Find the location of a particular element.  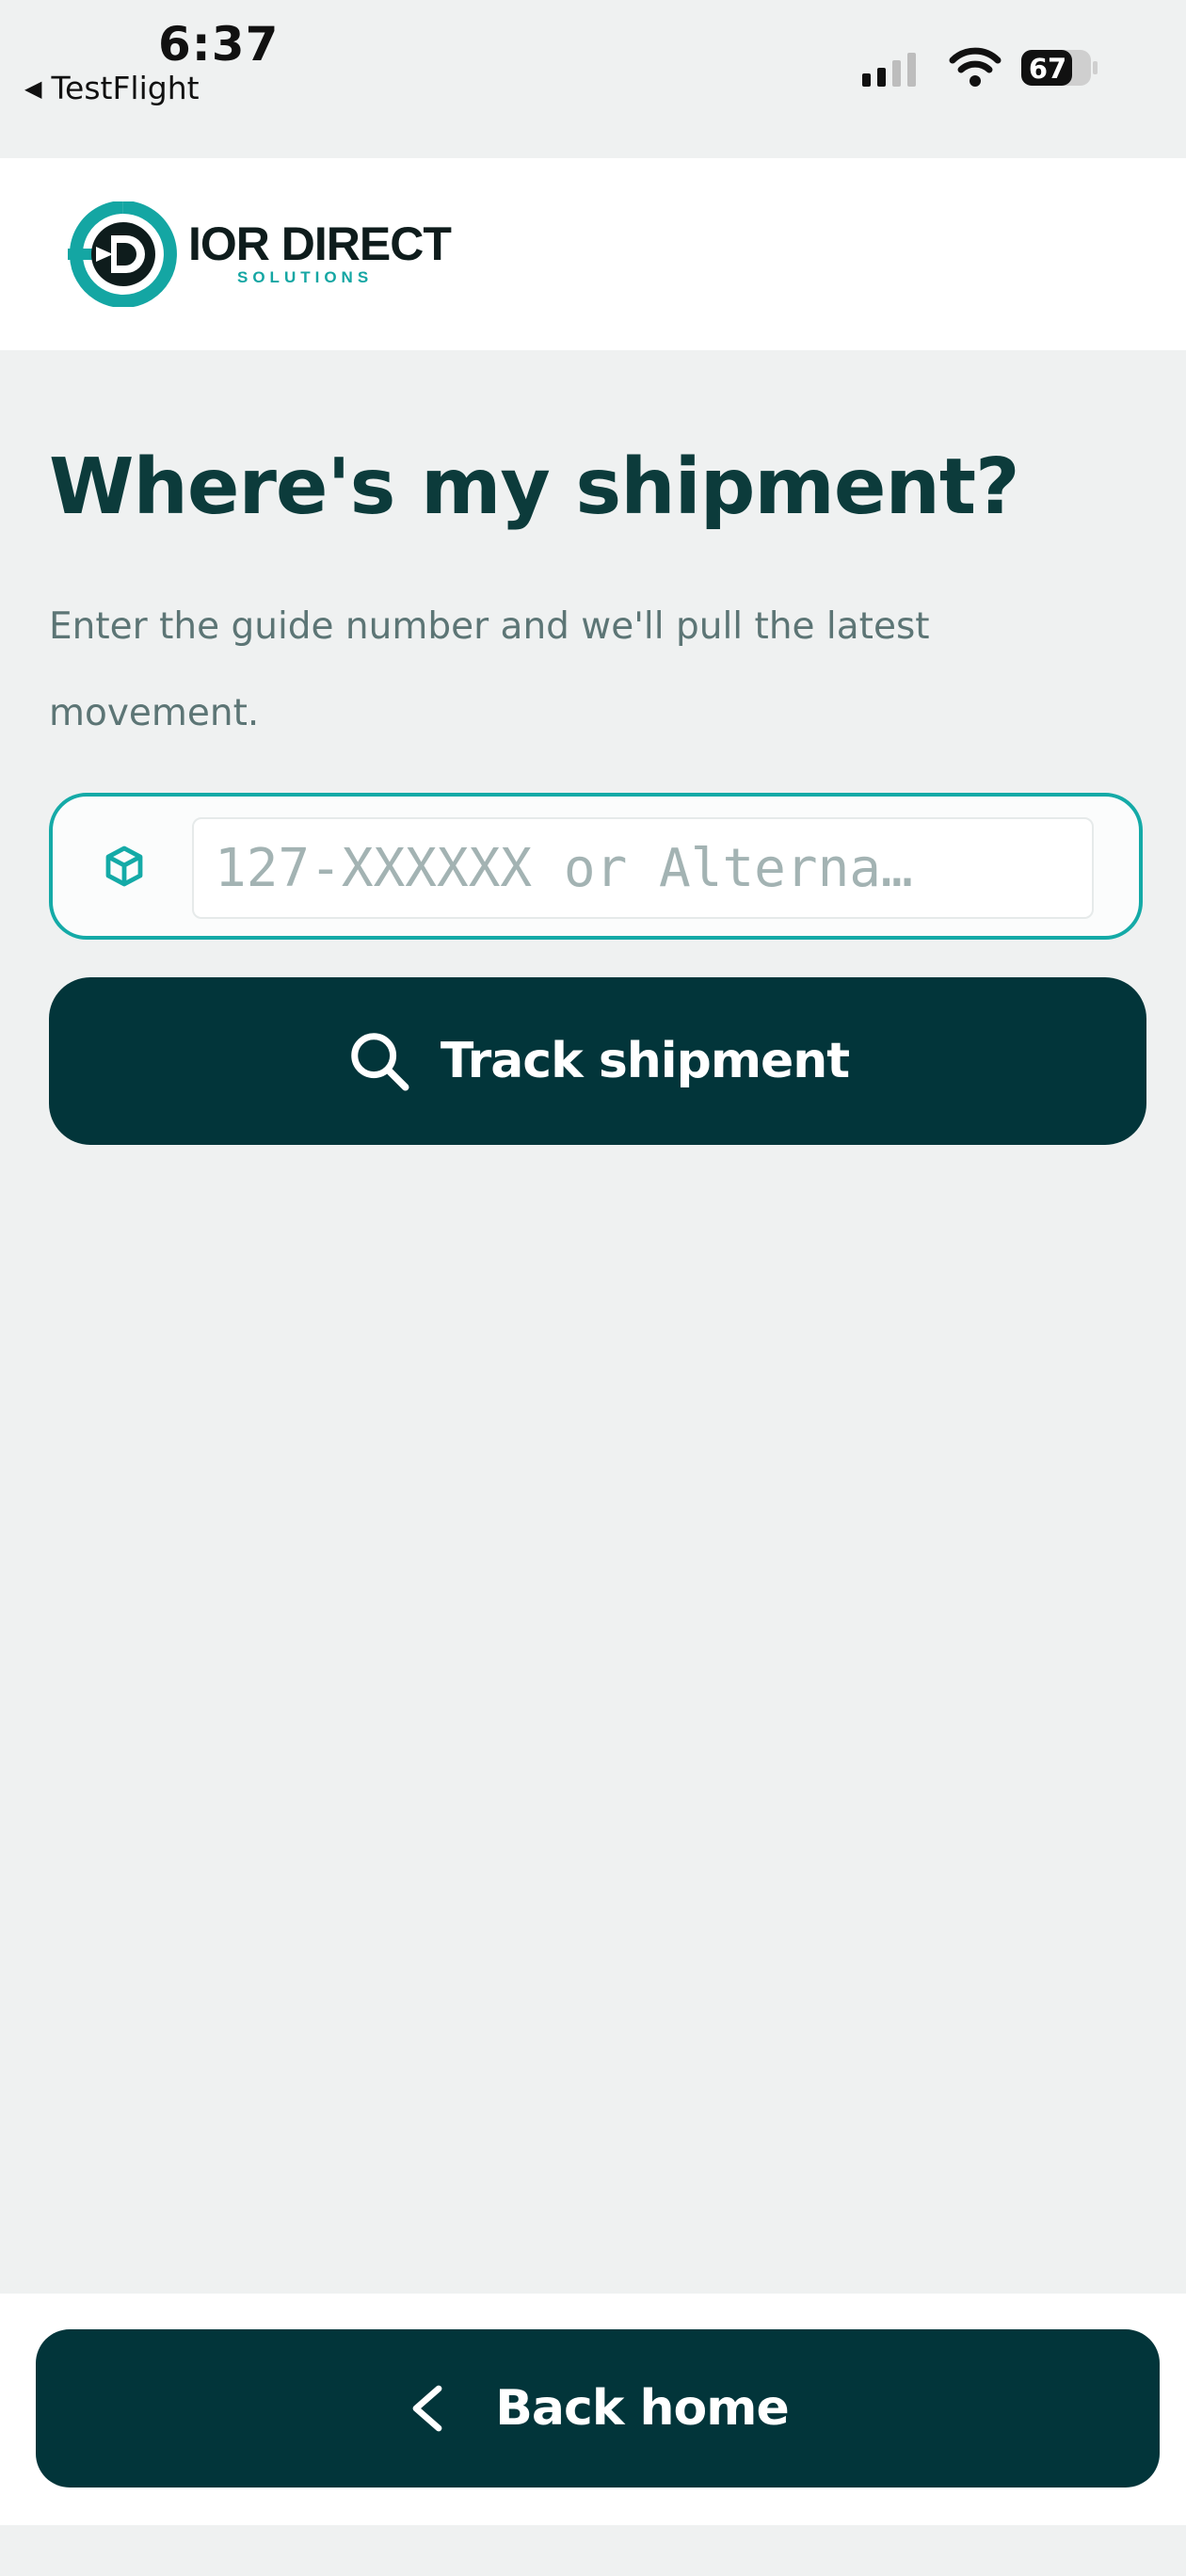

cellular-signal-icon is located at coordinates (889, 68).